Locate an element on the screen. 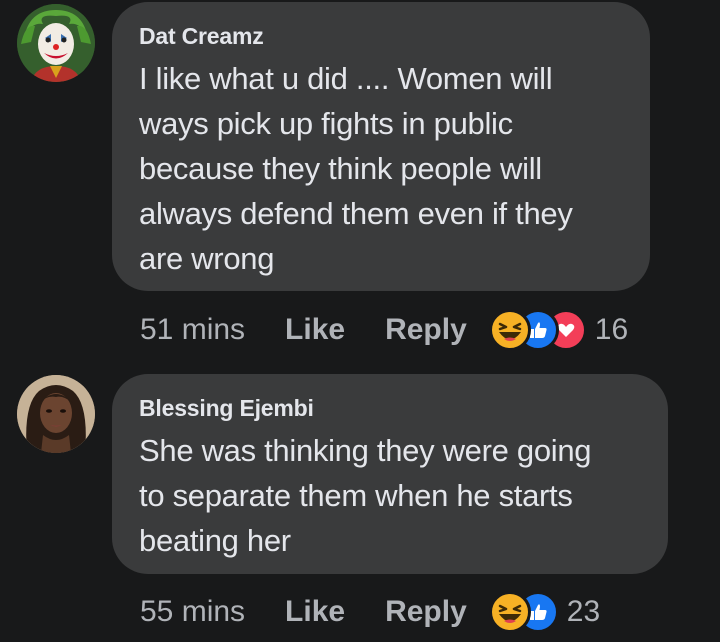  comment-actions: 55 mins Like Reply 23 is located at coordinates (370, 612).